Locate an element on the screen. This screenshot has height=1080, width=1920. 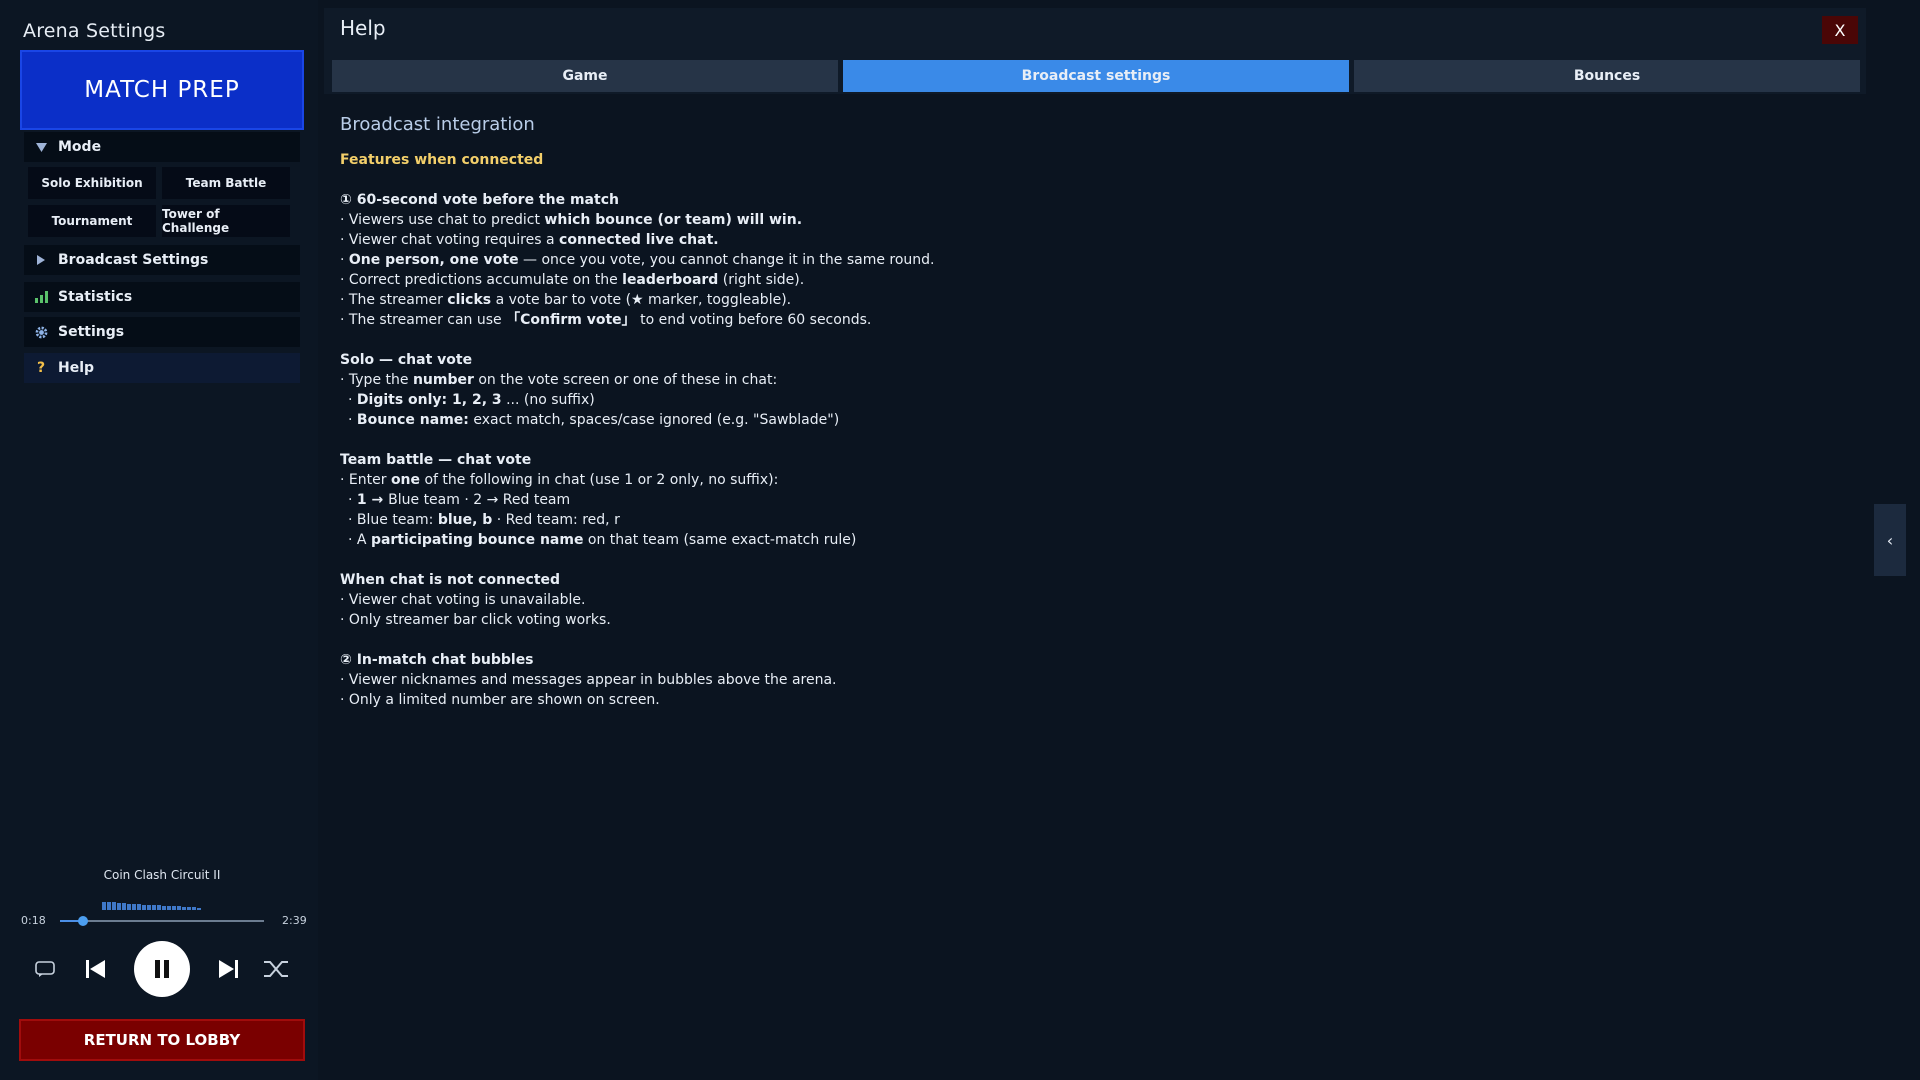
vote-line-text: · The streamer is located at coordinates (394, 300).